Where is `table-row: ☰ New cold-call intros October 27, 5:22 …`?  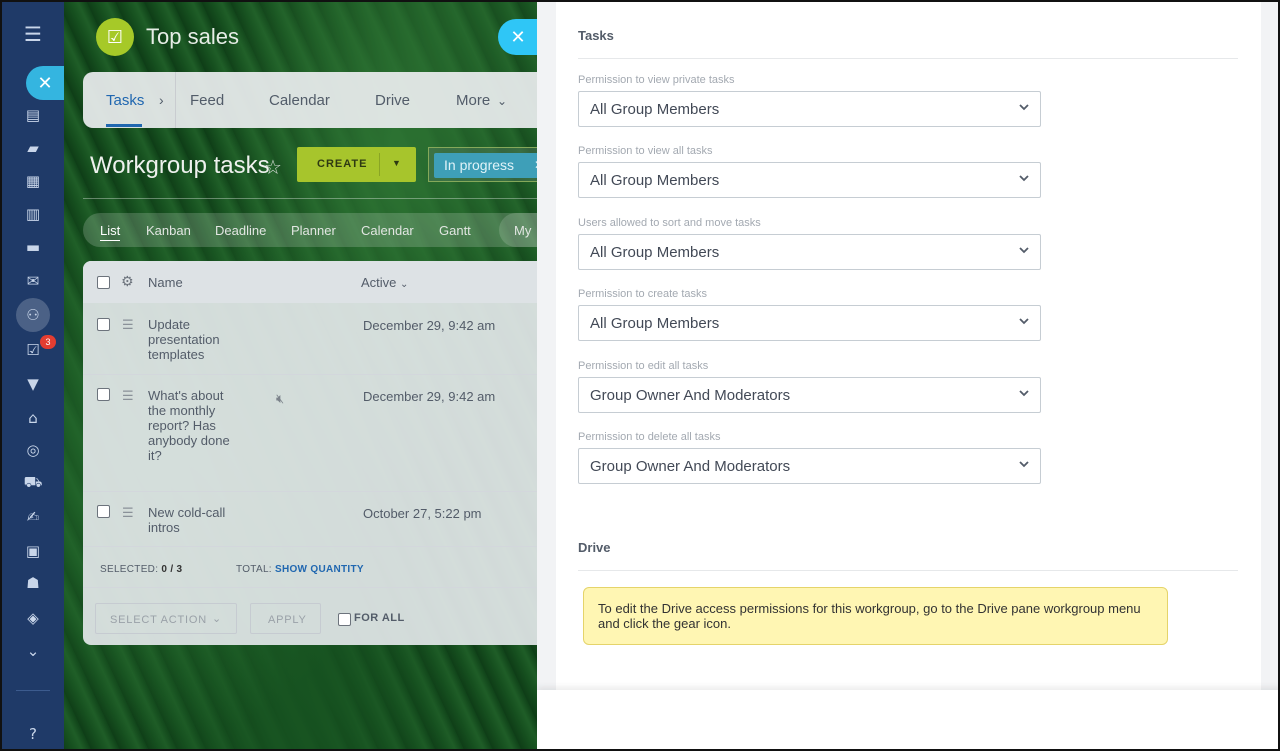
table-row: ☰ New cold-call intros October 27, 5:22 … is located at coordinates (310, 519).